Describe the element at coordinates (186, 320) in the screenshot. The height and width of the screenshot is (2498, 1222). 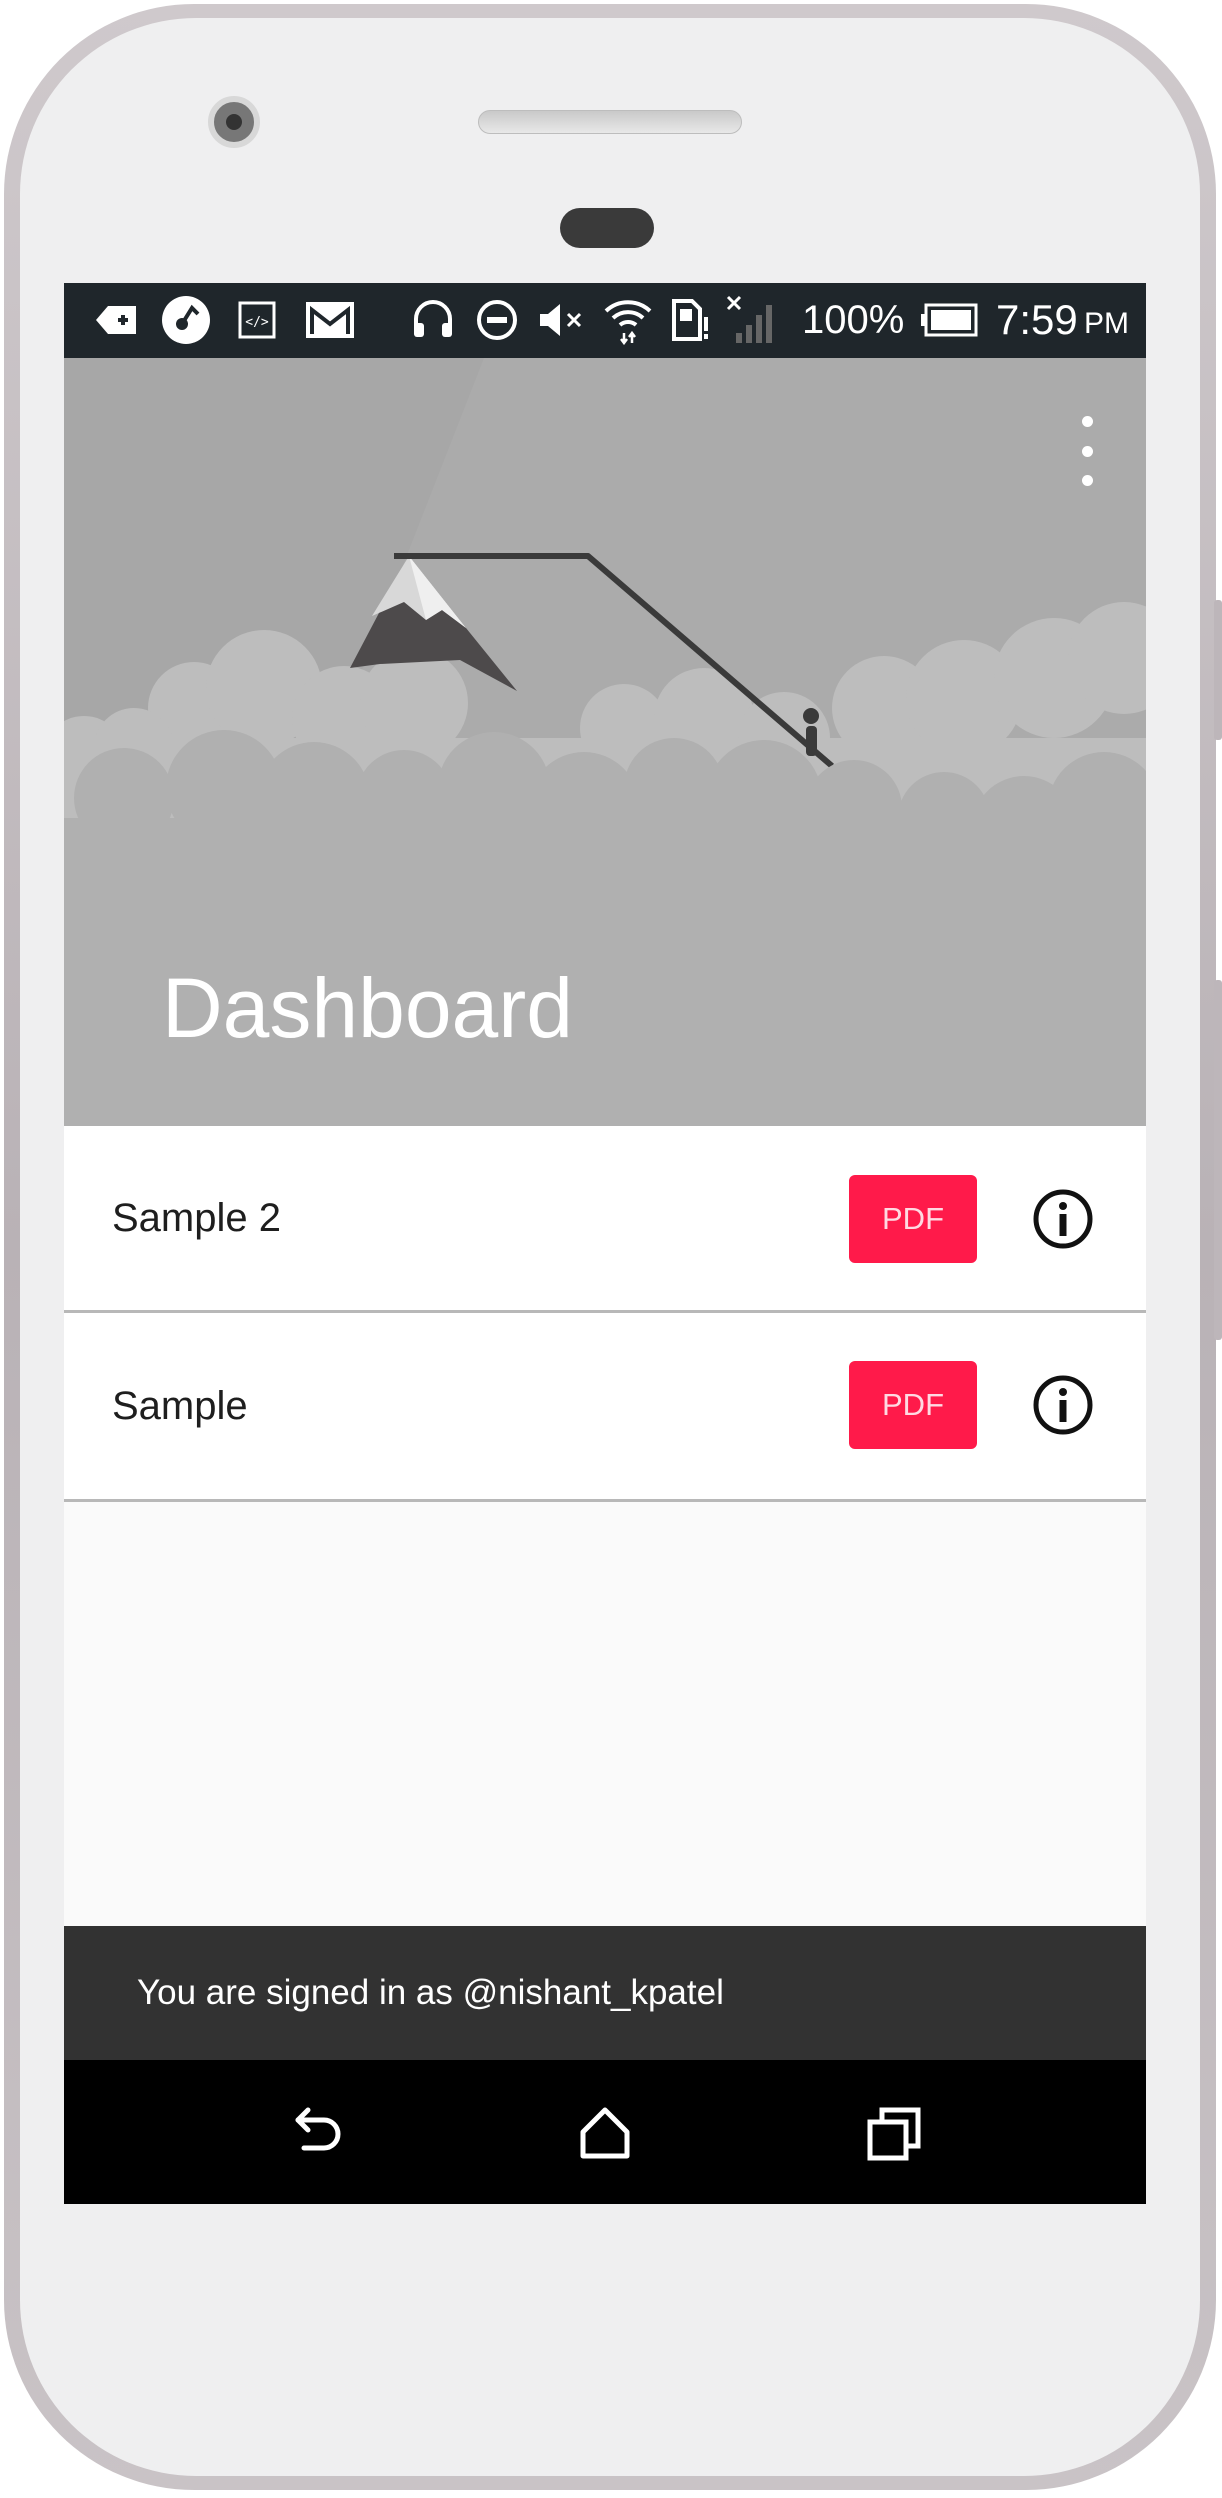
I see `app-icon` at that location.